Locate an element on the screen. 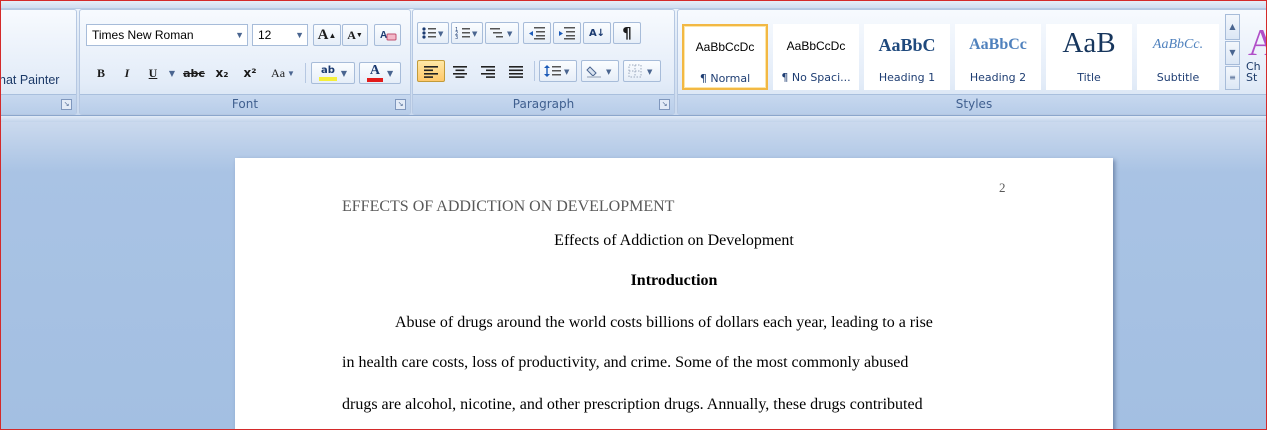 The image size is (1267, 430). document-title: Effects of Addiction on Development is located at coordinates (674, 240).